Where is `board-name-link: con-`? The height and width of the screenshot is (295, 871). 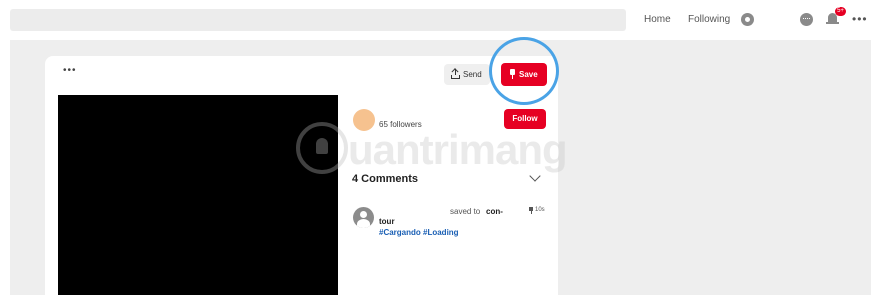
board-name-link: con- is located at coordinates (494, 211).